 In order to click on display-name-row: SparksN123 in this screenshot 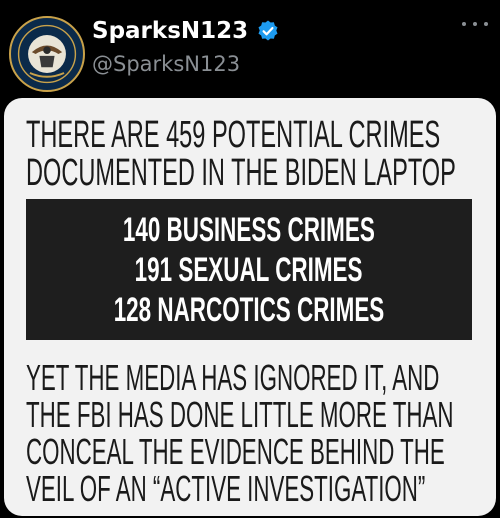, I will do `click(186, 31)`.